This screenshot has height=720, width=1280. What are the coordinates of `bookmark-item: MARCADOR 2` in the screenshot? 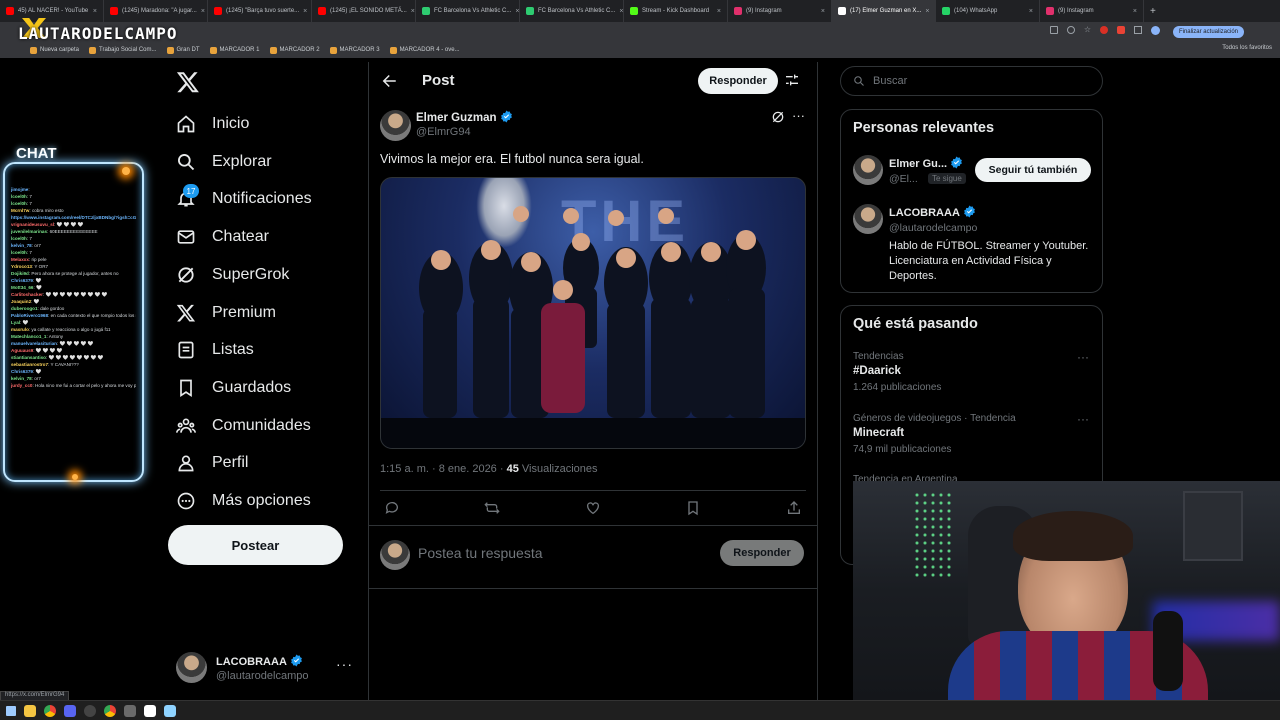 It's located at (294, 50).